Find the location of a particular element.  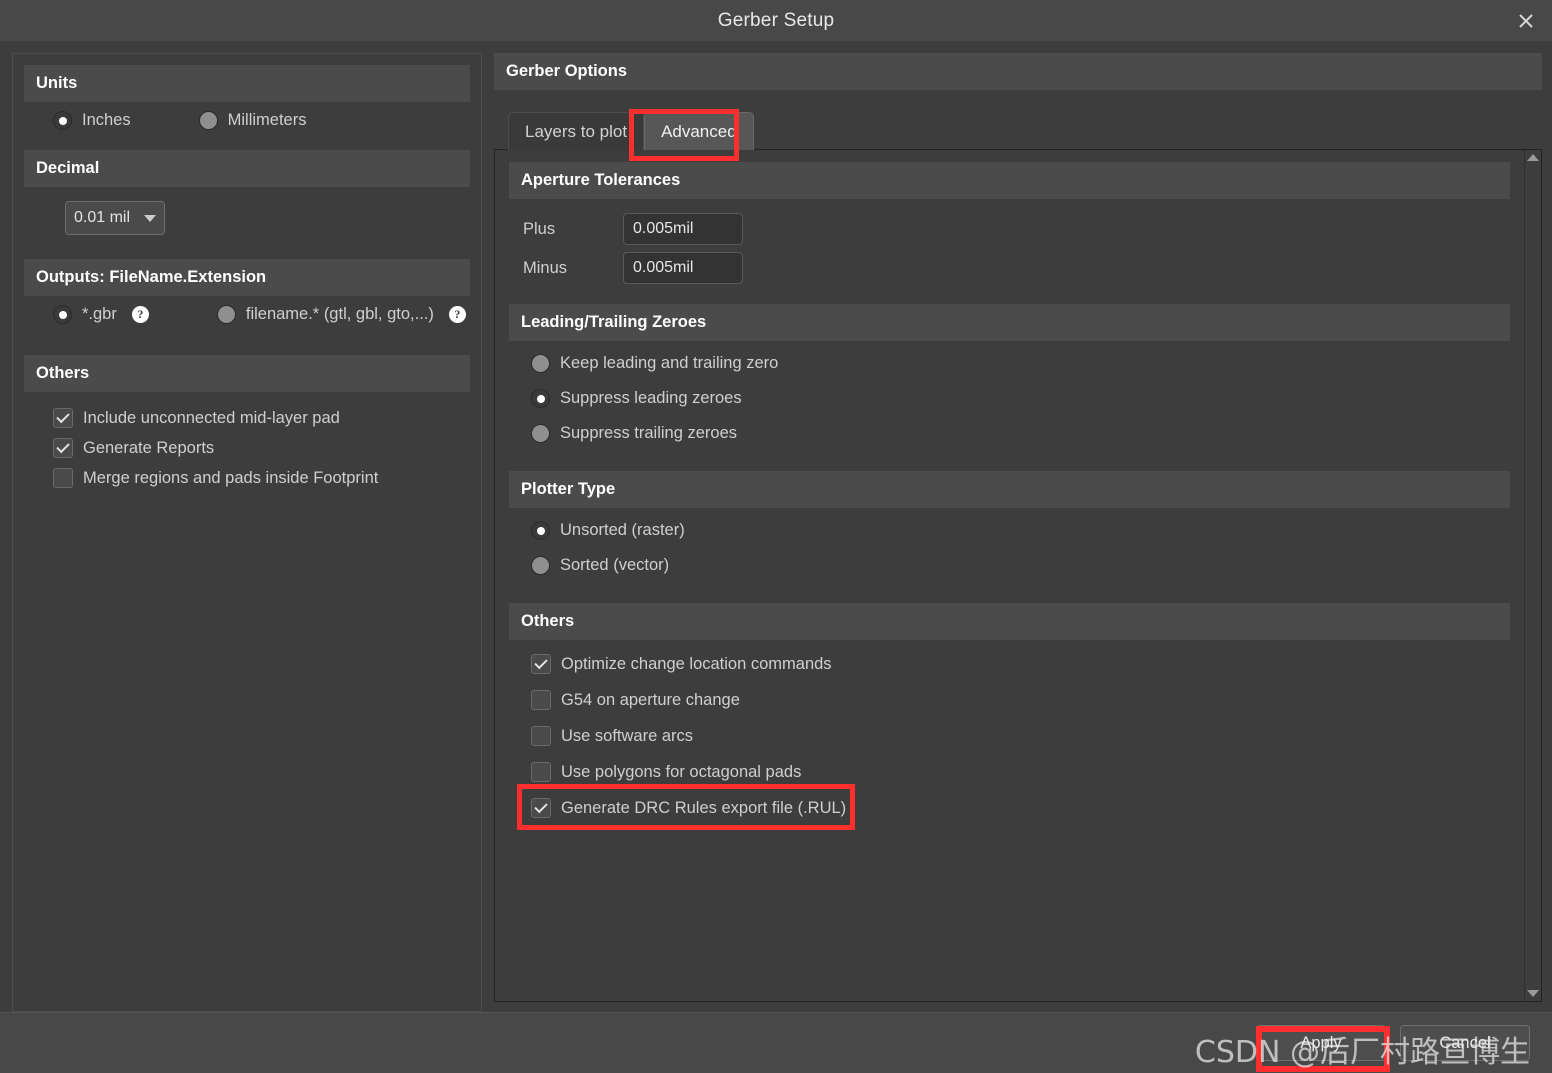

units-option-inches: Inches is located at coordinates (92, 120).